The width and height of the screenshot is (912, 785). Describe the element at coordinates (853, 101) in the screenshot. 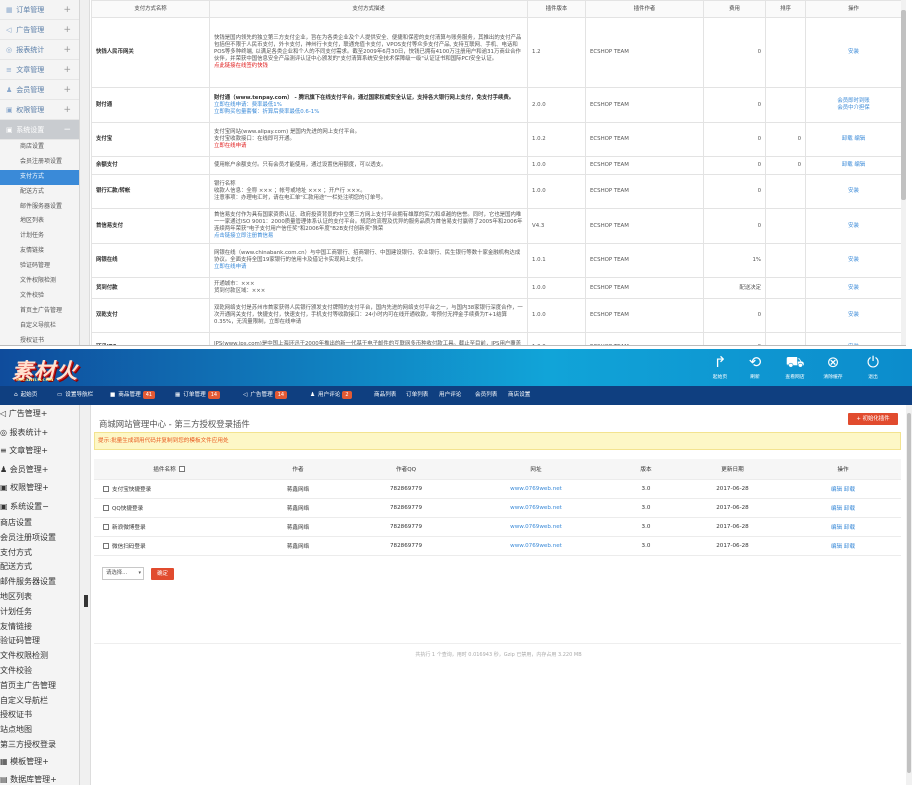

I see `action-link: 会员即时到账` at that location.